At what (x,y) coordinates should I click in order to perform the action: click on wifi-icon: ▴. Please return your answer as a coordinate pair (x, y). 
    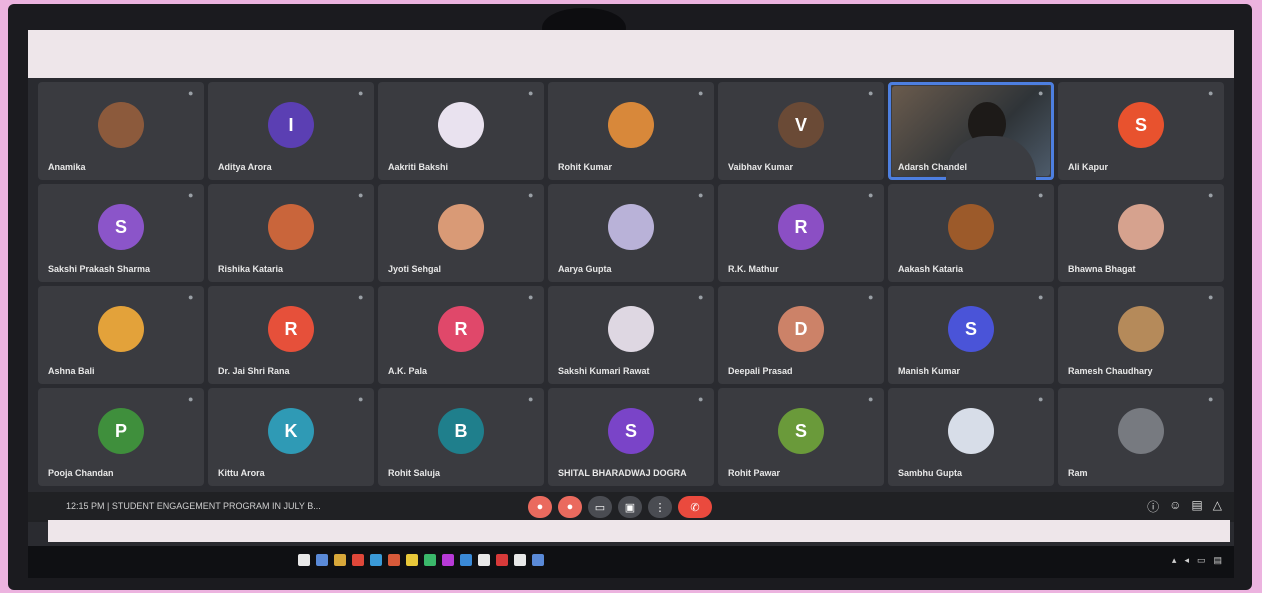
    Looking at the image, I should click on (1174, 560).